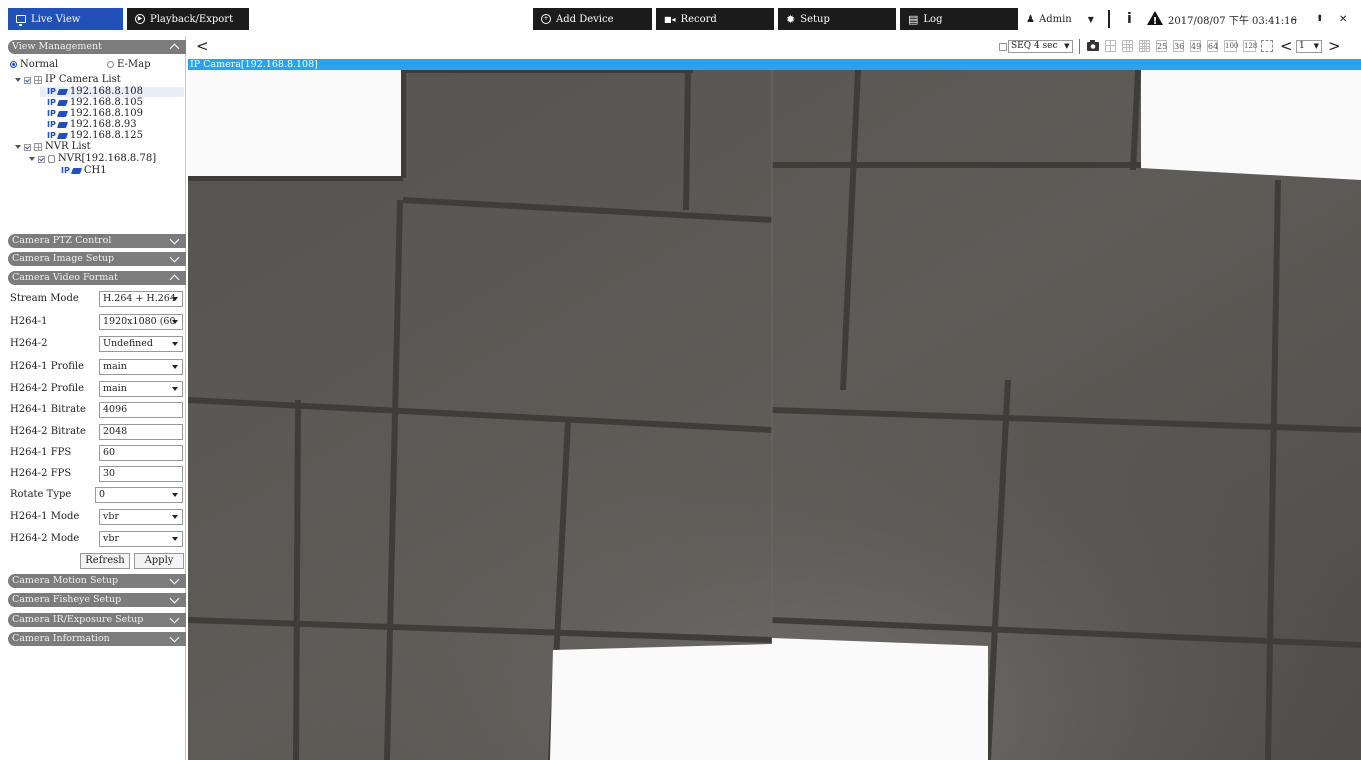 This screenshot has width=1361, height=760. I want to click on ptz-control-header: Camera PTZ Control, so click(97, 241).